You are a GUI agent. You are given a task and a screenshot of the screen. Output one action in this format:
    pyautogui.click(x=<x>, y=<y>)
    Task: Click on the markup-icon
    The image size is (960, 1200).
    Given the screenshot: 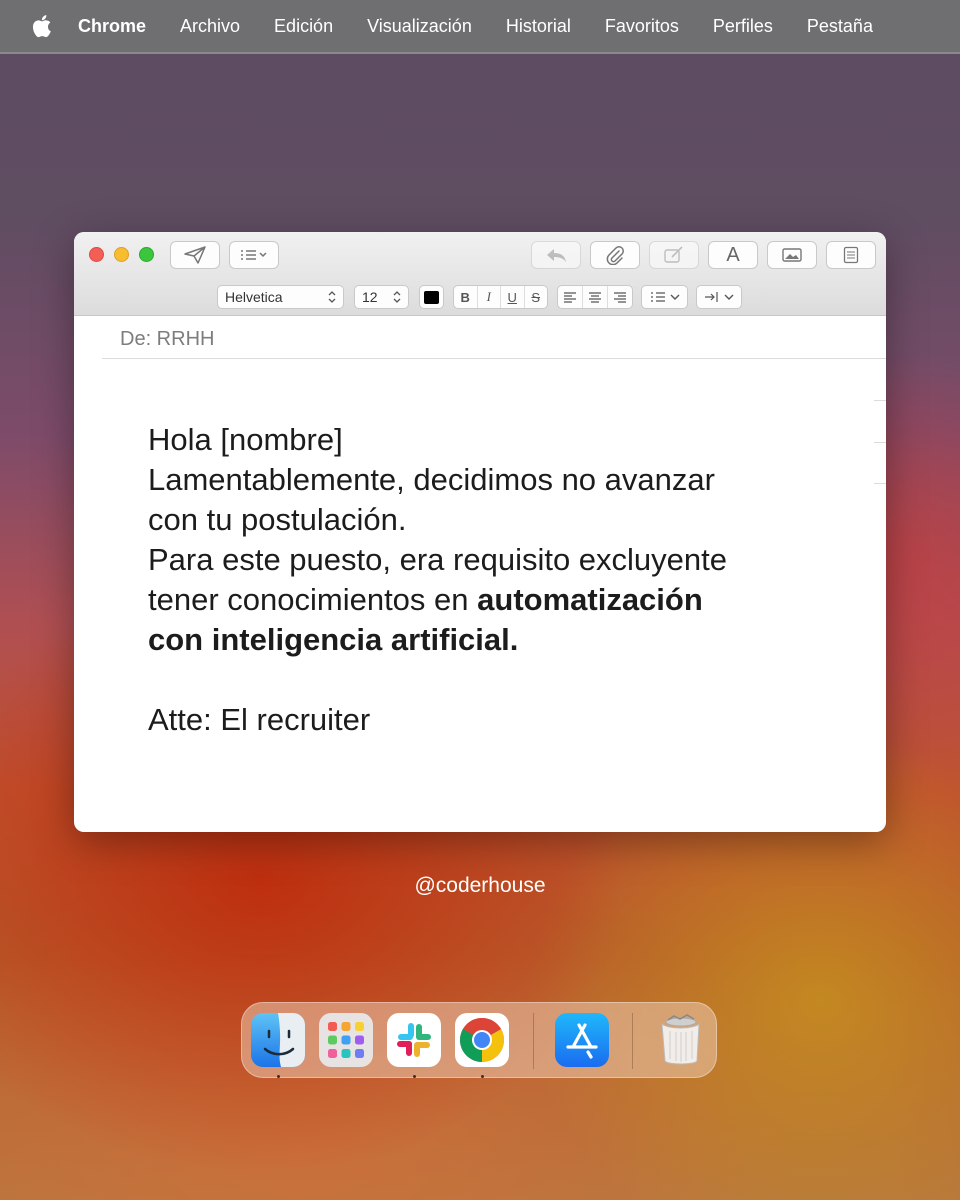 What is the action you would take?
    pyautogui.click(x=673, y=254)
    